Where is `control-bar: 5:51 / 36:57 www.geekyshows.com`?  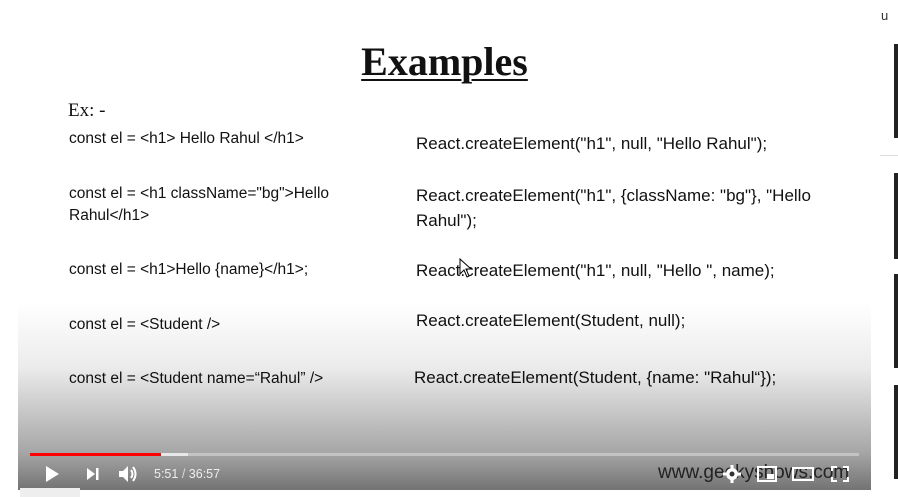
control-bar: 5:51 / 36:57 www.geekyshows.com is located at coordinates (444, 474).